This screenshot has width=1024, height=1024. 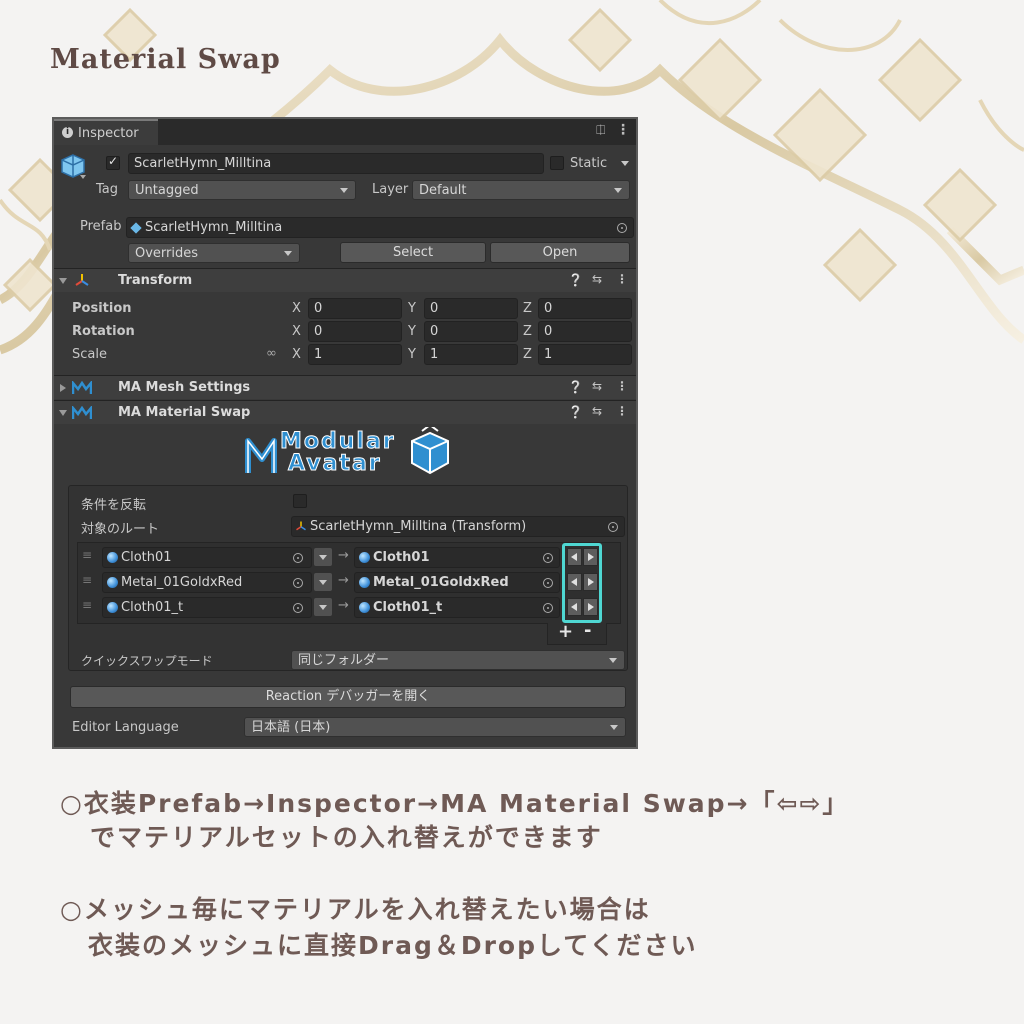 I want to click on static-dropdown-caret, so click(x=625, y=163).